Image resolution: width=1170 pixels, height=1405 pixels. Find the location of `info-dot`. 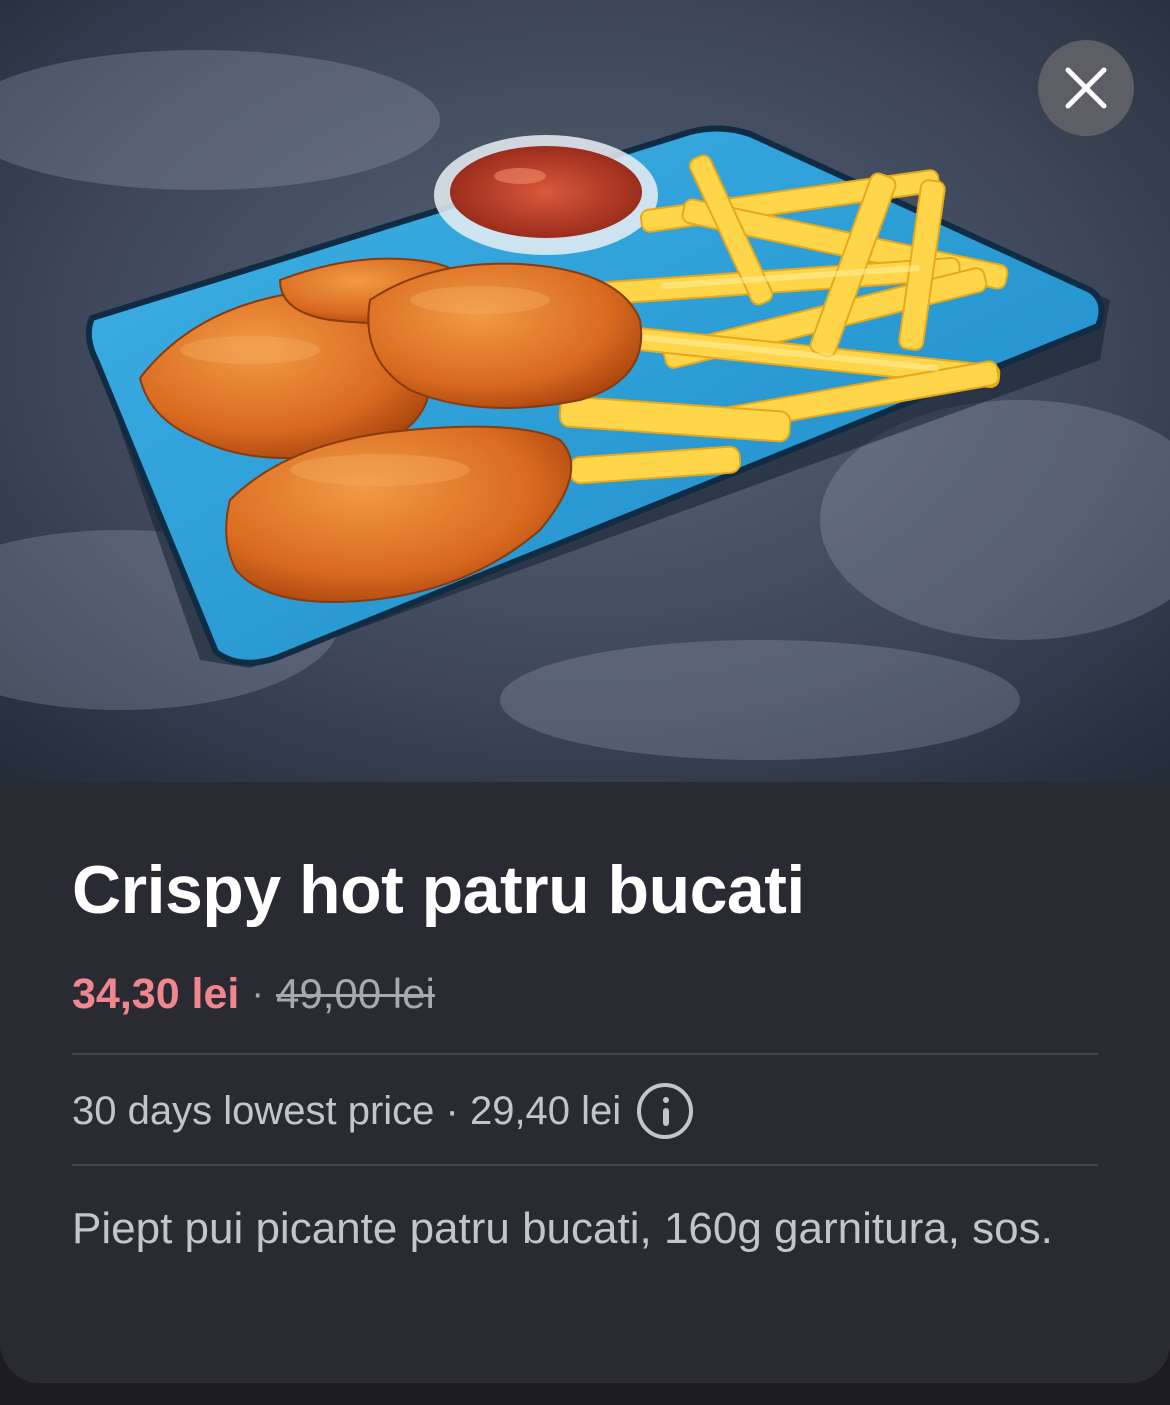

info-dot is located at coordinates (666, 1100).